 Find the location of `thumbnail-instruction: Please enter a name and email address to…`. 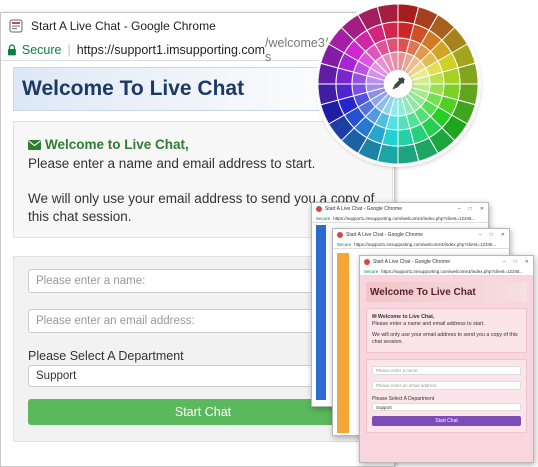

thumbnail-instruction: Please enter a name and email address to… is located at coordinates (428, 324).